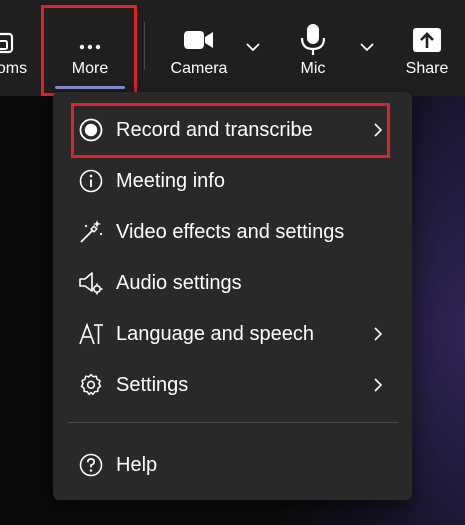 This screenshot has width=465, height=525. Describe the element at coordinates (18, 48) in the screenshot. I see `rooms-button: oms` at that location.